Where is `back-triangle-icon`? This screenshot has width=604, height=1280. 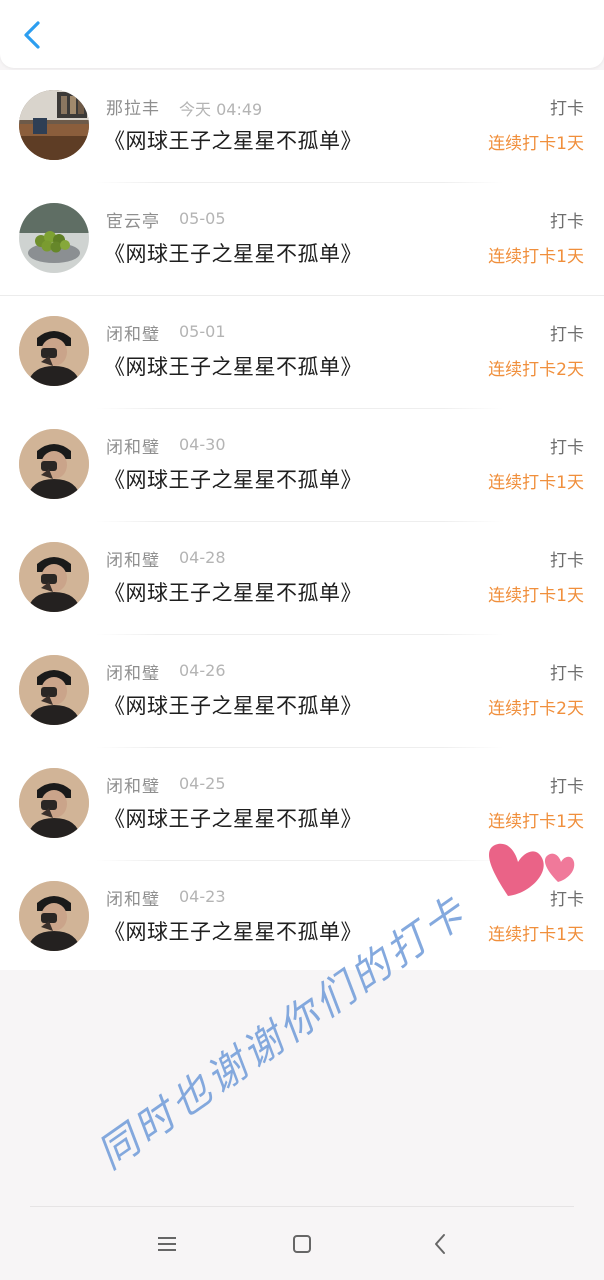 back-triangle-icon is located at coordinates (440, 1244).